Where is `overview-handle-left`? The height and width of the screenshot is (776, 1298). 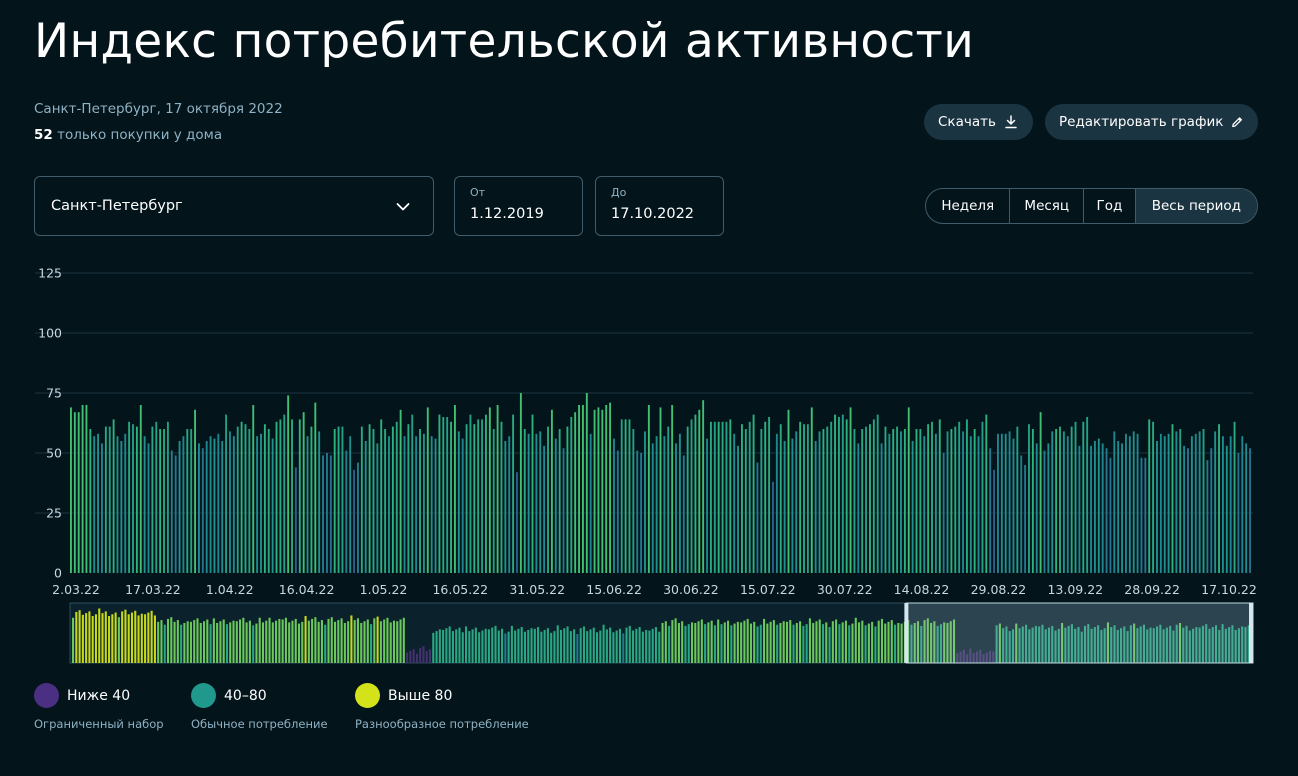 overview-handle-left is located at coordinates (906, 633).